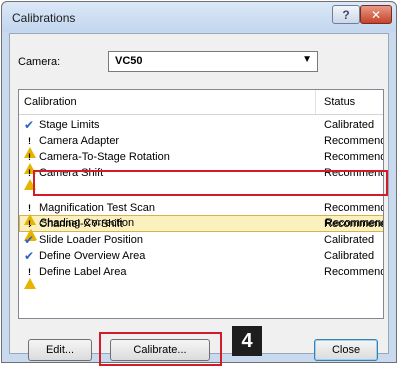 This screenshot has width=406, height=366. I want to click on dialog-title: Calibrations, so click(44, 18).